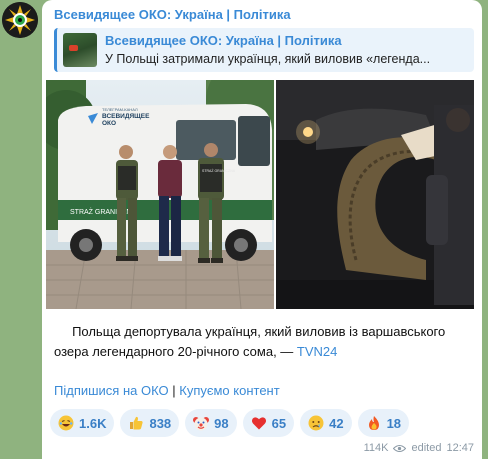 This screenshot has width=488, height=459. Describe the element at coordinates (383, 423) in the screenshot. I see `reaction-fire: 18` at that location.